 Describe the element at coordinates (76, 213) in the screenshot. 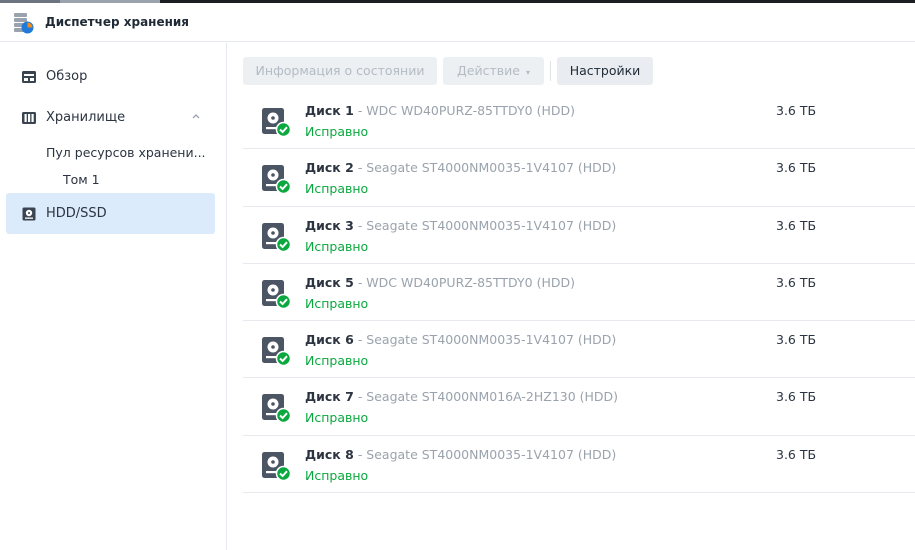

I see `sidebar-item-label: HDD/SSD` at that location.